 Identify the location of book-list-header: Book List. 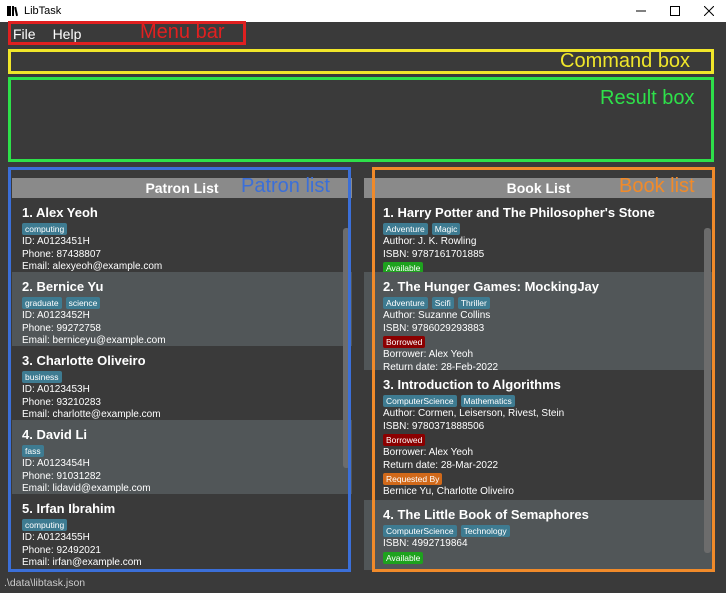
(538, 188).